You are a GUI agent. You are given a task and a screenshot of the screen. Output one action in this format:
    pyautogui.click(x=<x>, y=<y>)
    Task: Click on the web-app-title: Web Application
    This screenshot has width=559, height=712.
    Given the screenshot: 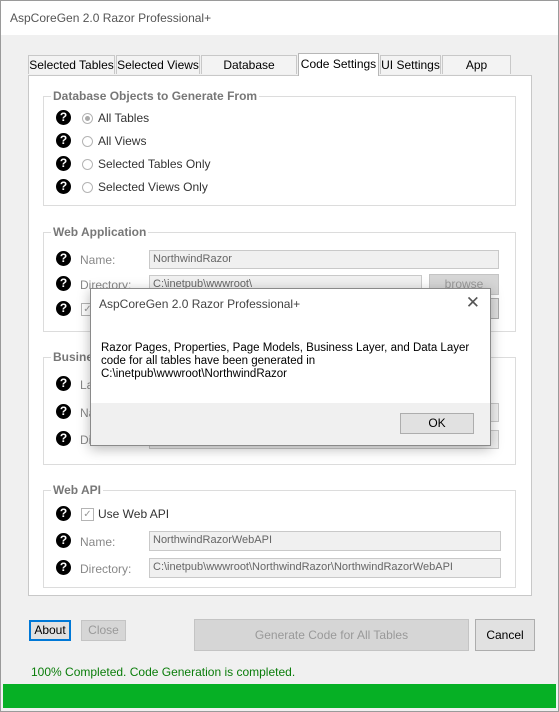 What is the action you would take?
    pyautogui.click(x=100, y=232)
    